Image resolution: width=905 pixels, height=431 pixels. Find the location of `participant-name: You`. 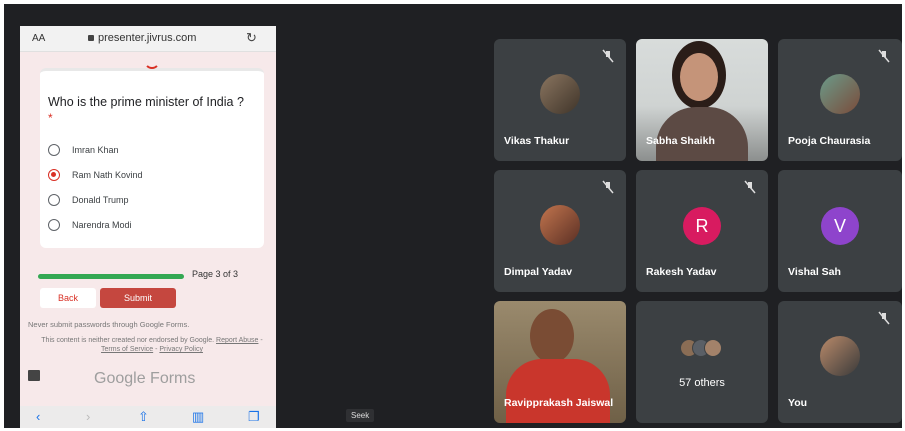

participant-name: You is located at coordinates (798, 403).